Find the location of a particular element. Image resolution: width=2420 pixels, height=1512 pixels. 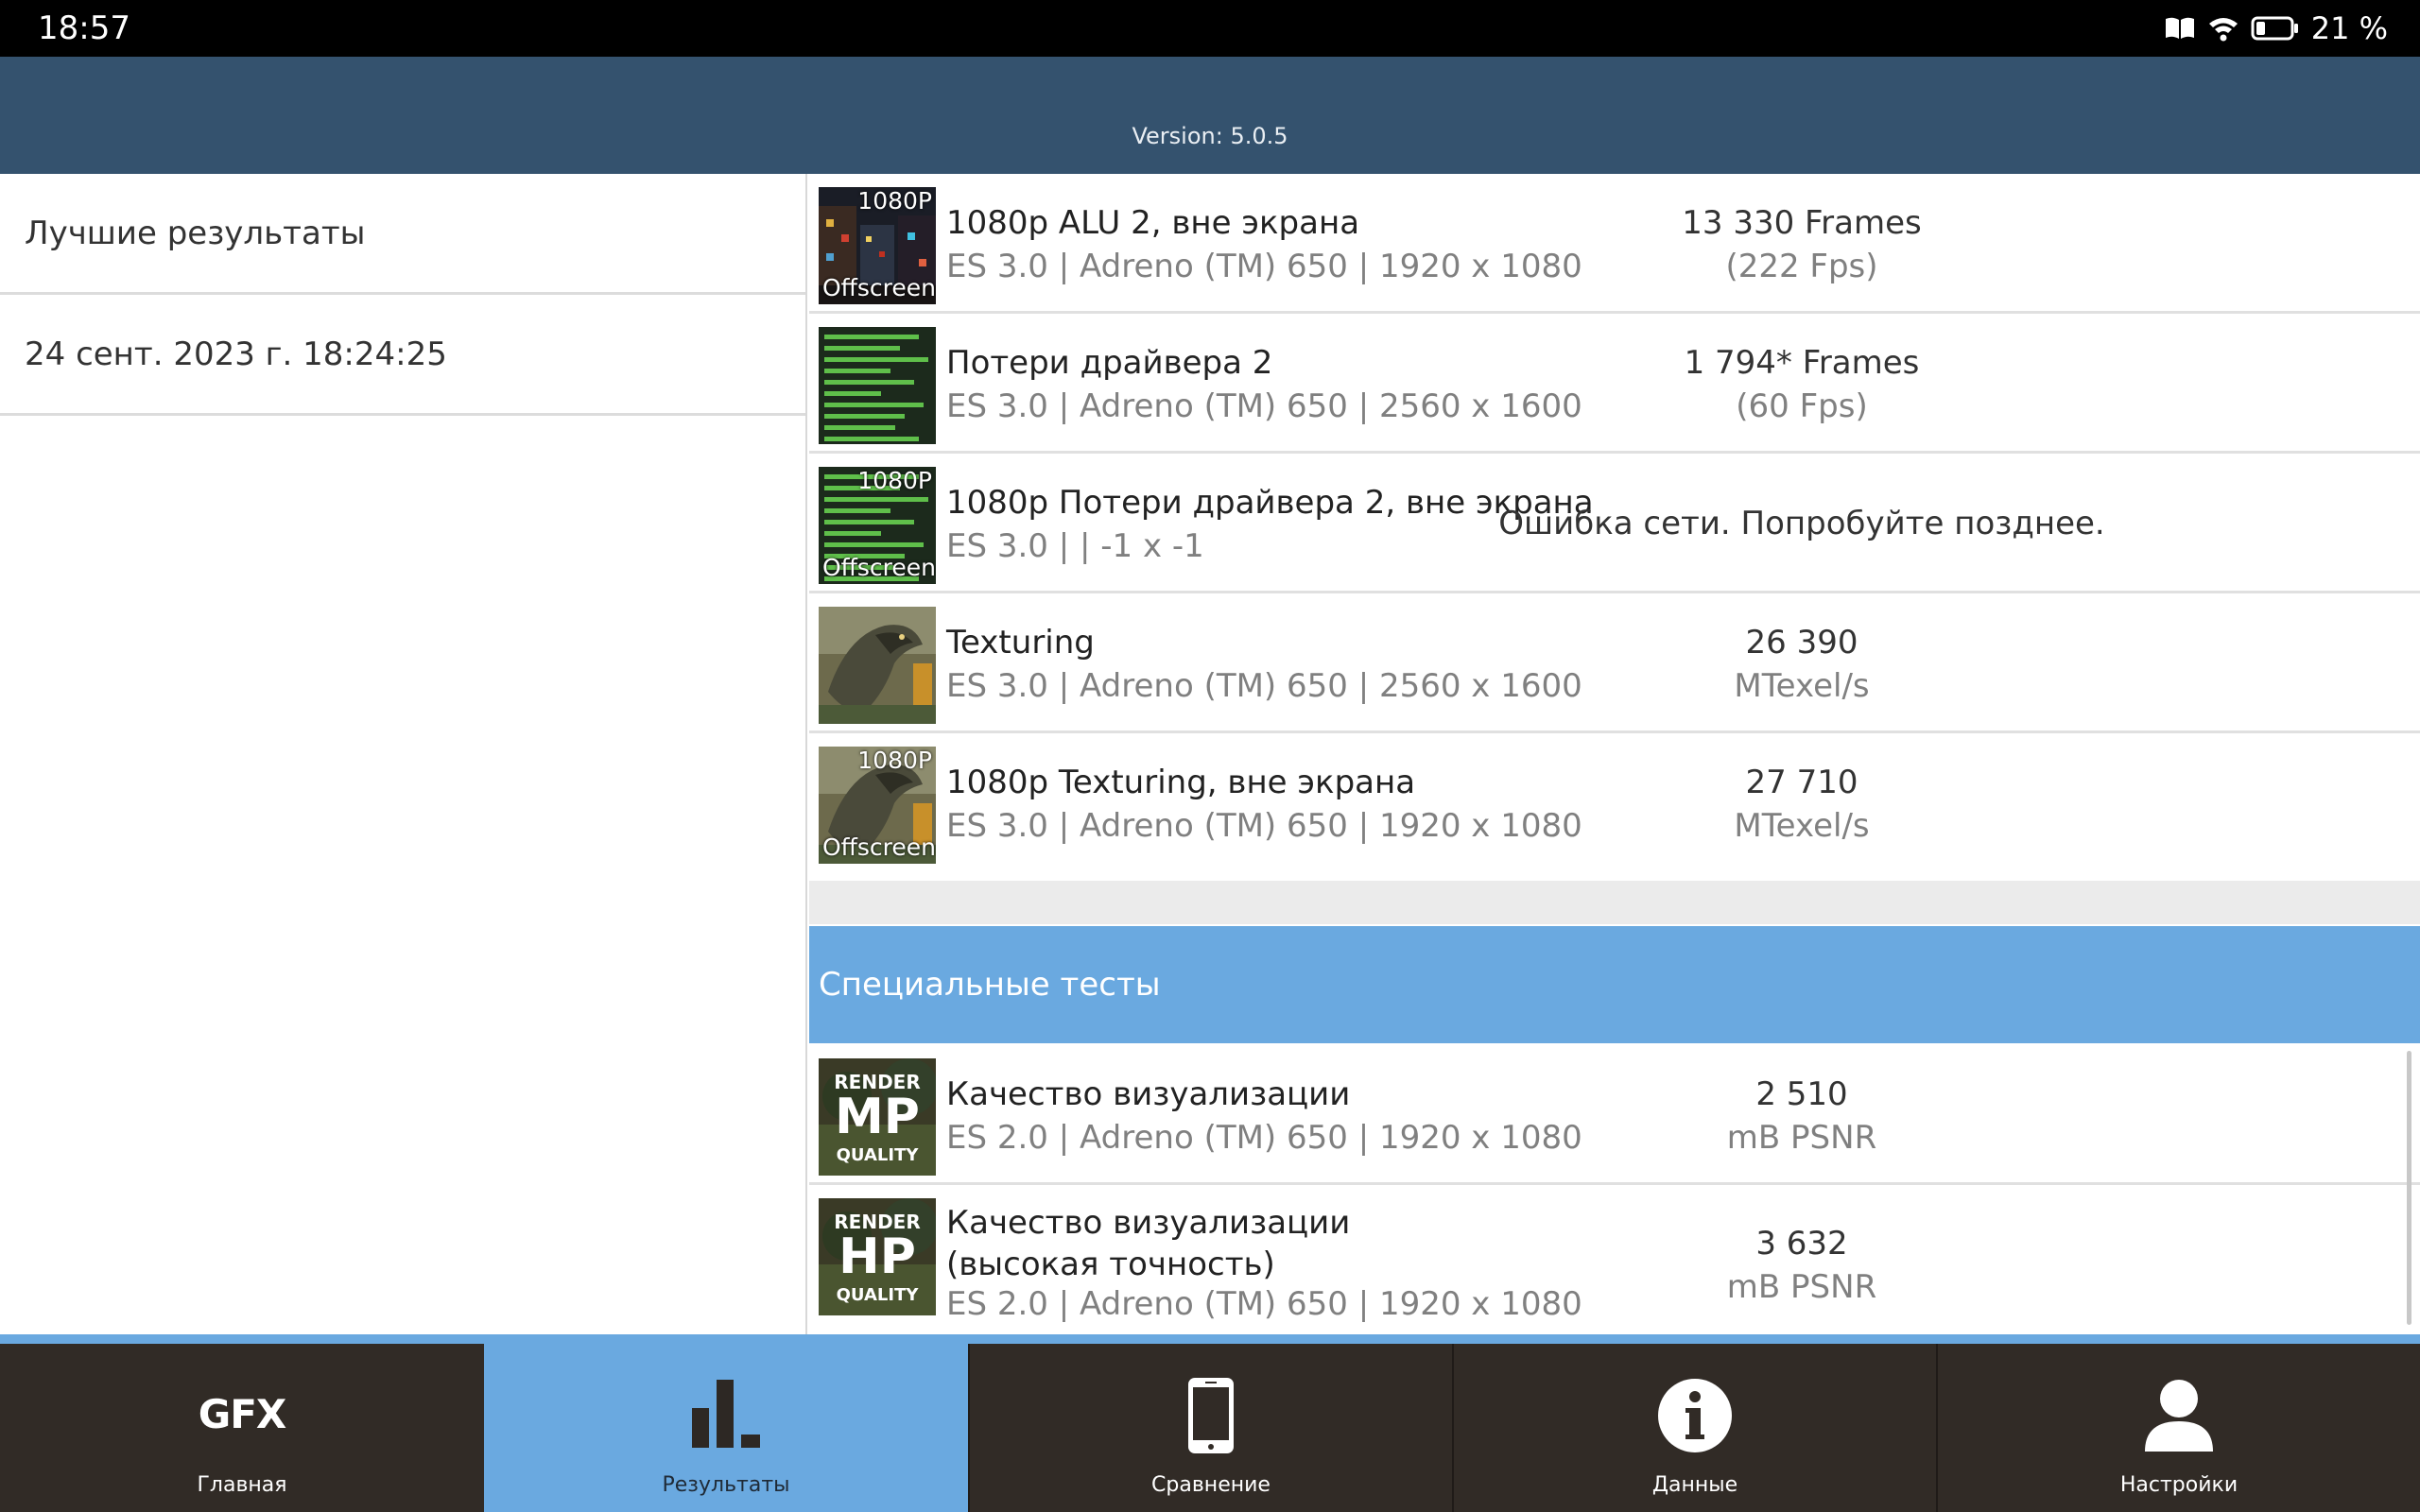

driver-overhead-thumbnail is located at coordinates (877, 385).